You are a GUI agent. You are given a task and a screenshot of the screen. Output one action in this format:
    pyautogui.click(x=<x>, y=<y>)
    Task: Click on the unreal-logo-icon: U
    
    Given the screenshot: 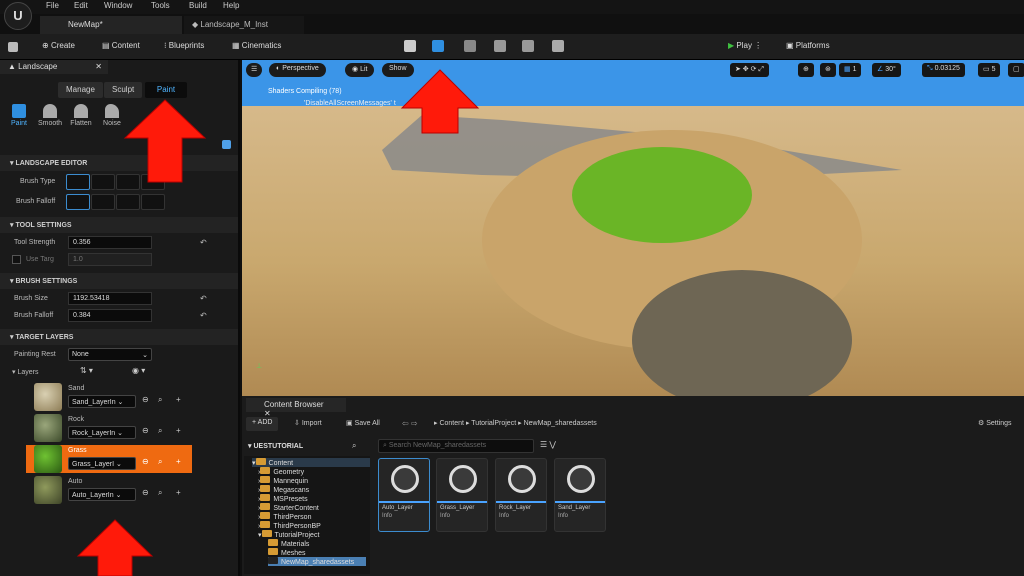 What is the action you would take?
    pyautogui.click(x=18, y=16)
    